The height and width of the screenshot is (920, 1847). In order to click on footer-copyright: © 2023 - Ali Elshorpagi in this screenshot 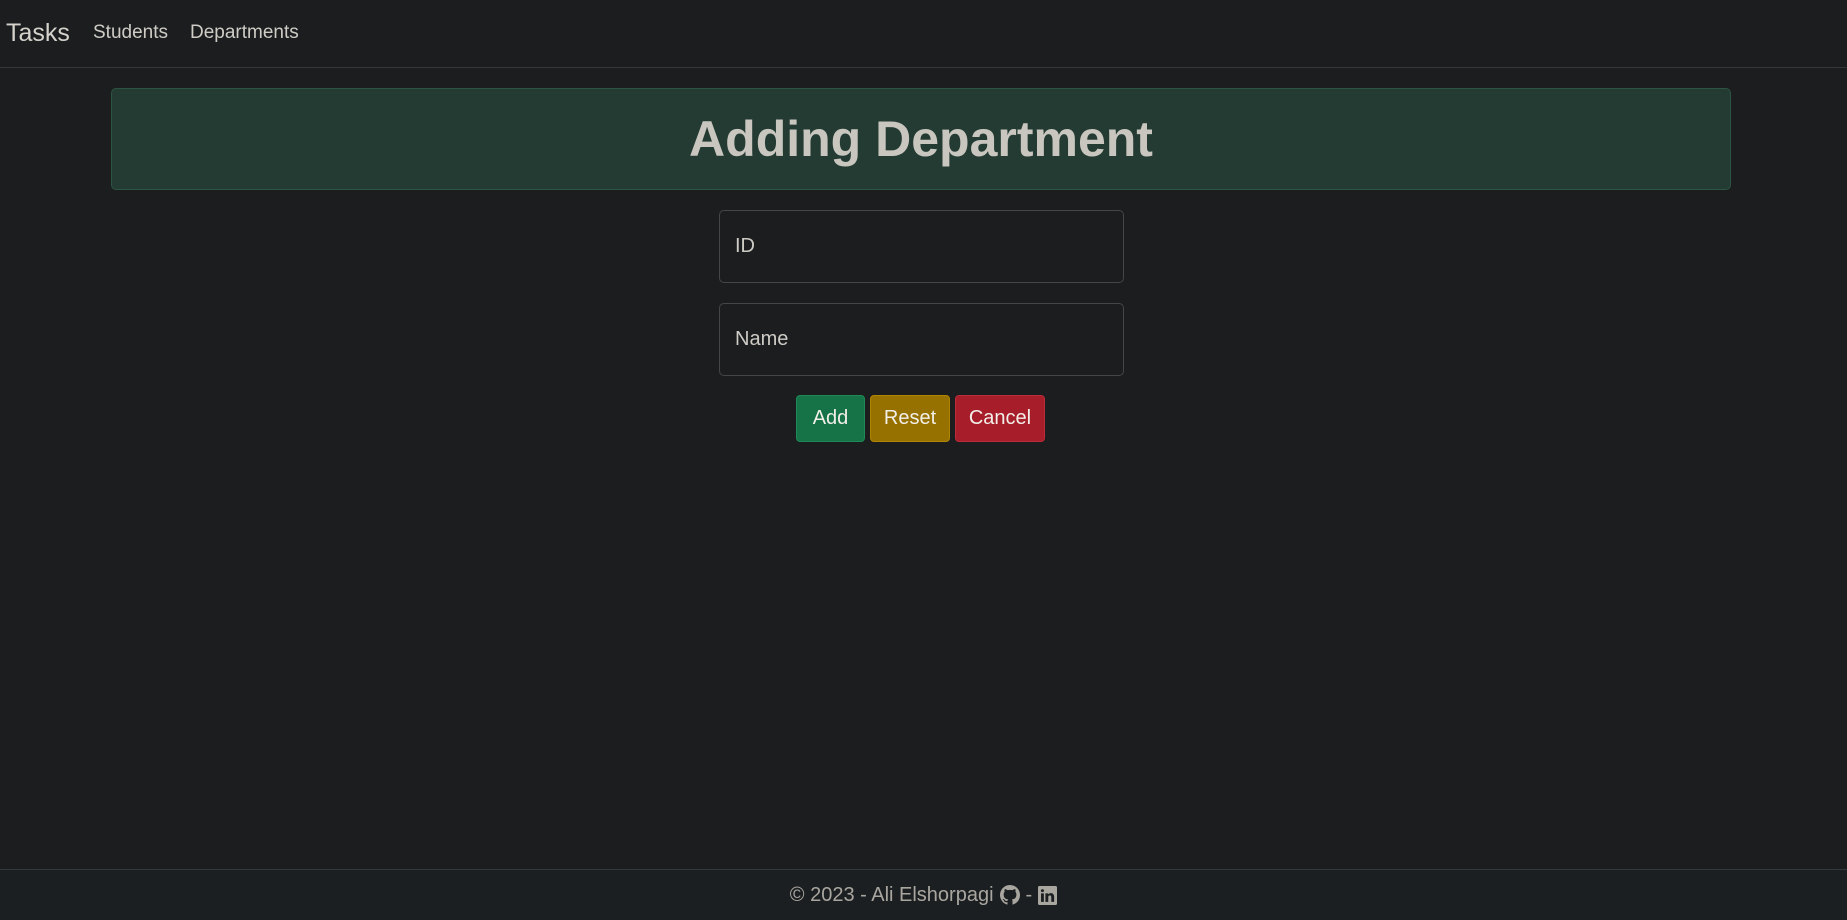, I will do `click(891, 894)`.